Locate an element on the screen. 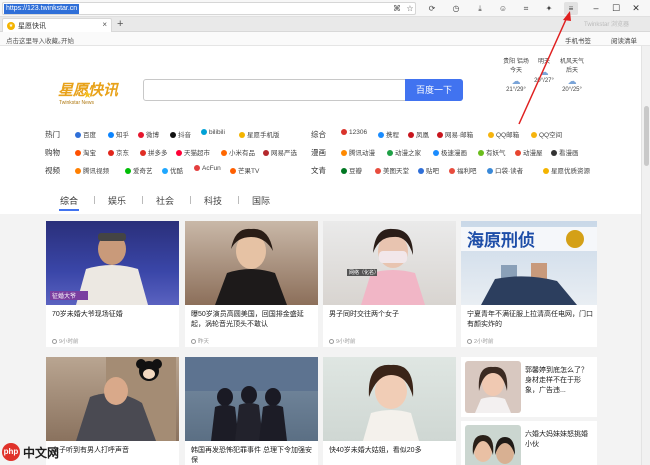 The height and width of the screenshot is (465, 650). nav-link: 有妖气 is located at coordinates (492, 152).